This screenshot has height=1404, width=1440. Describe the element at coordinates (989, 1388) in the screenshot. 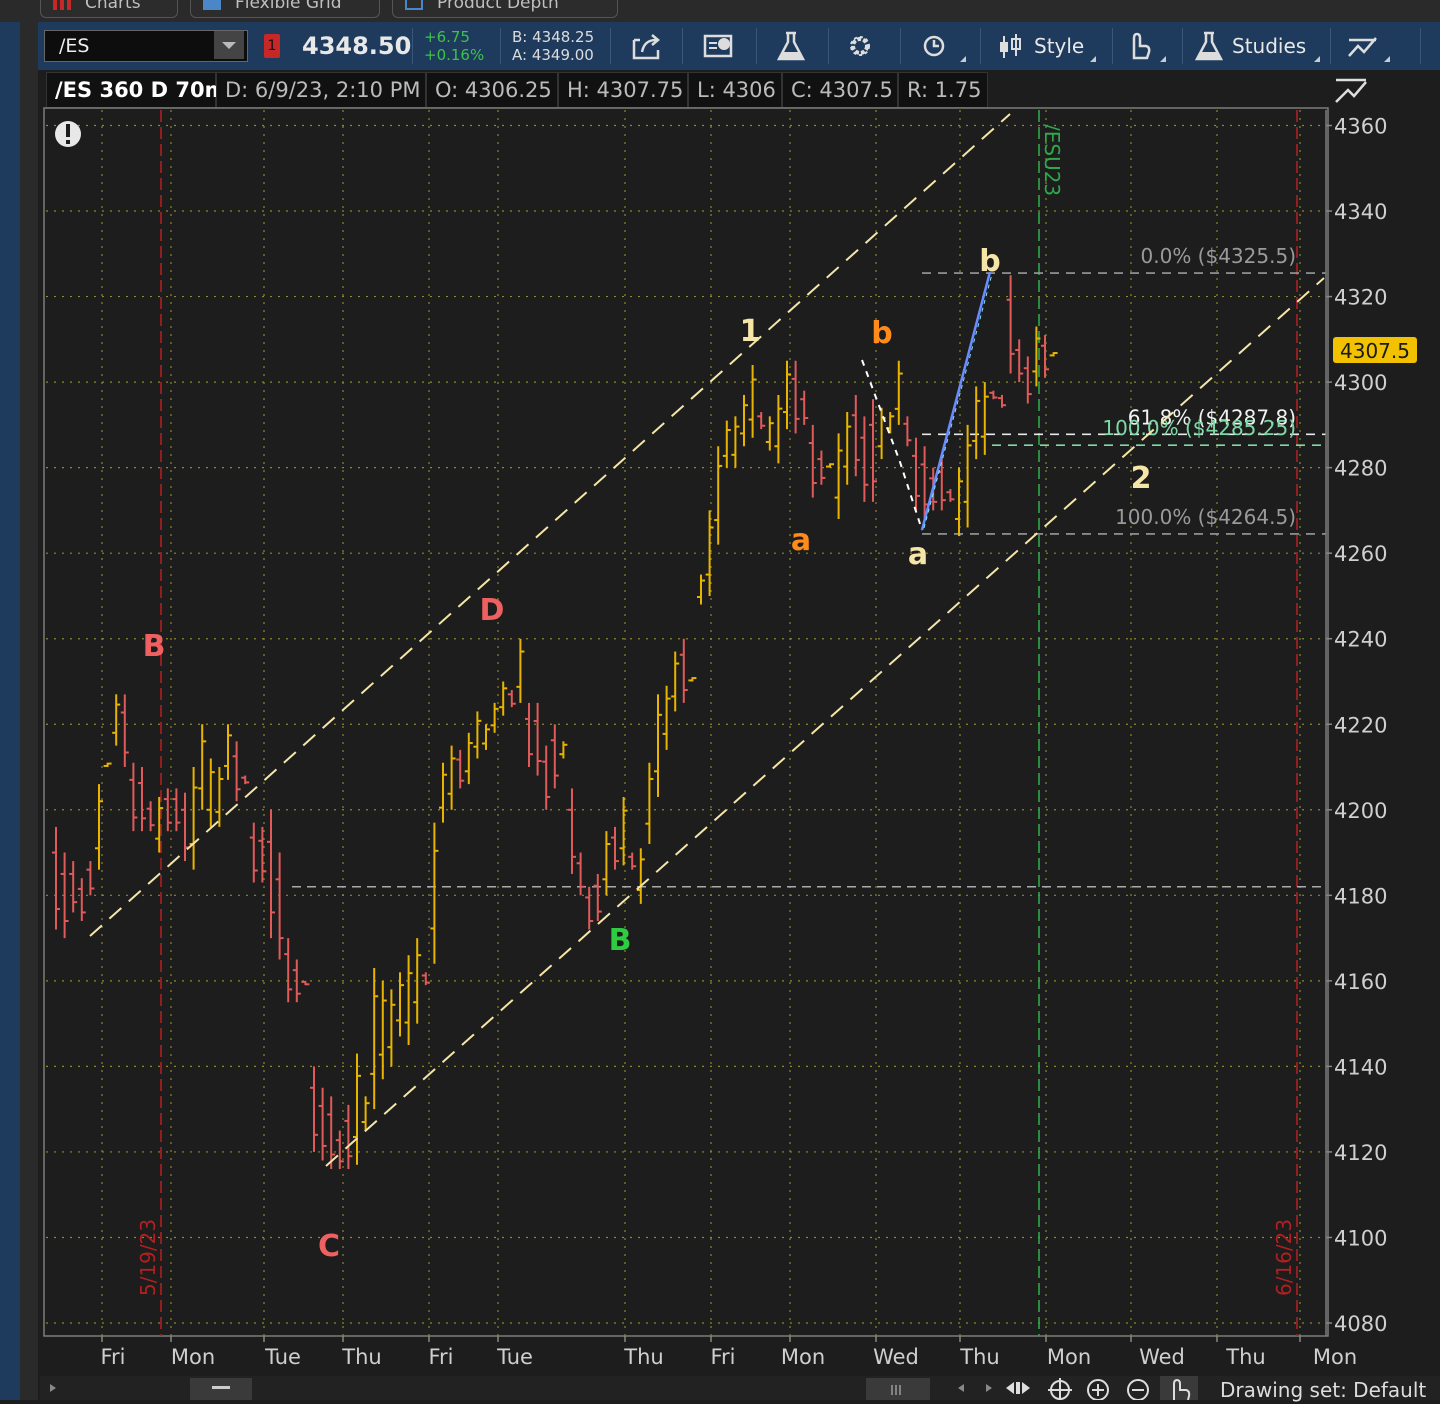

I see `scroll-forward-icon` at that location.